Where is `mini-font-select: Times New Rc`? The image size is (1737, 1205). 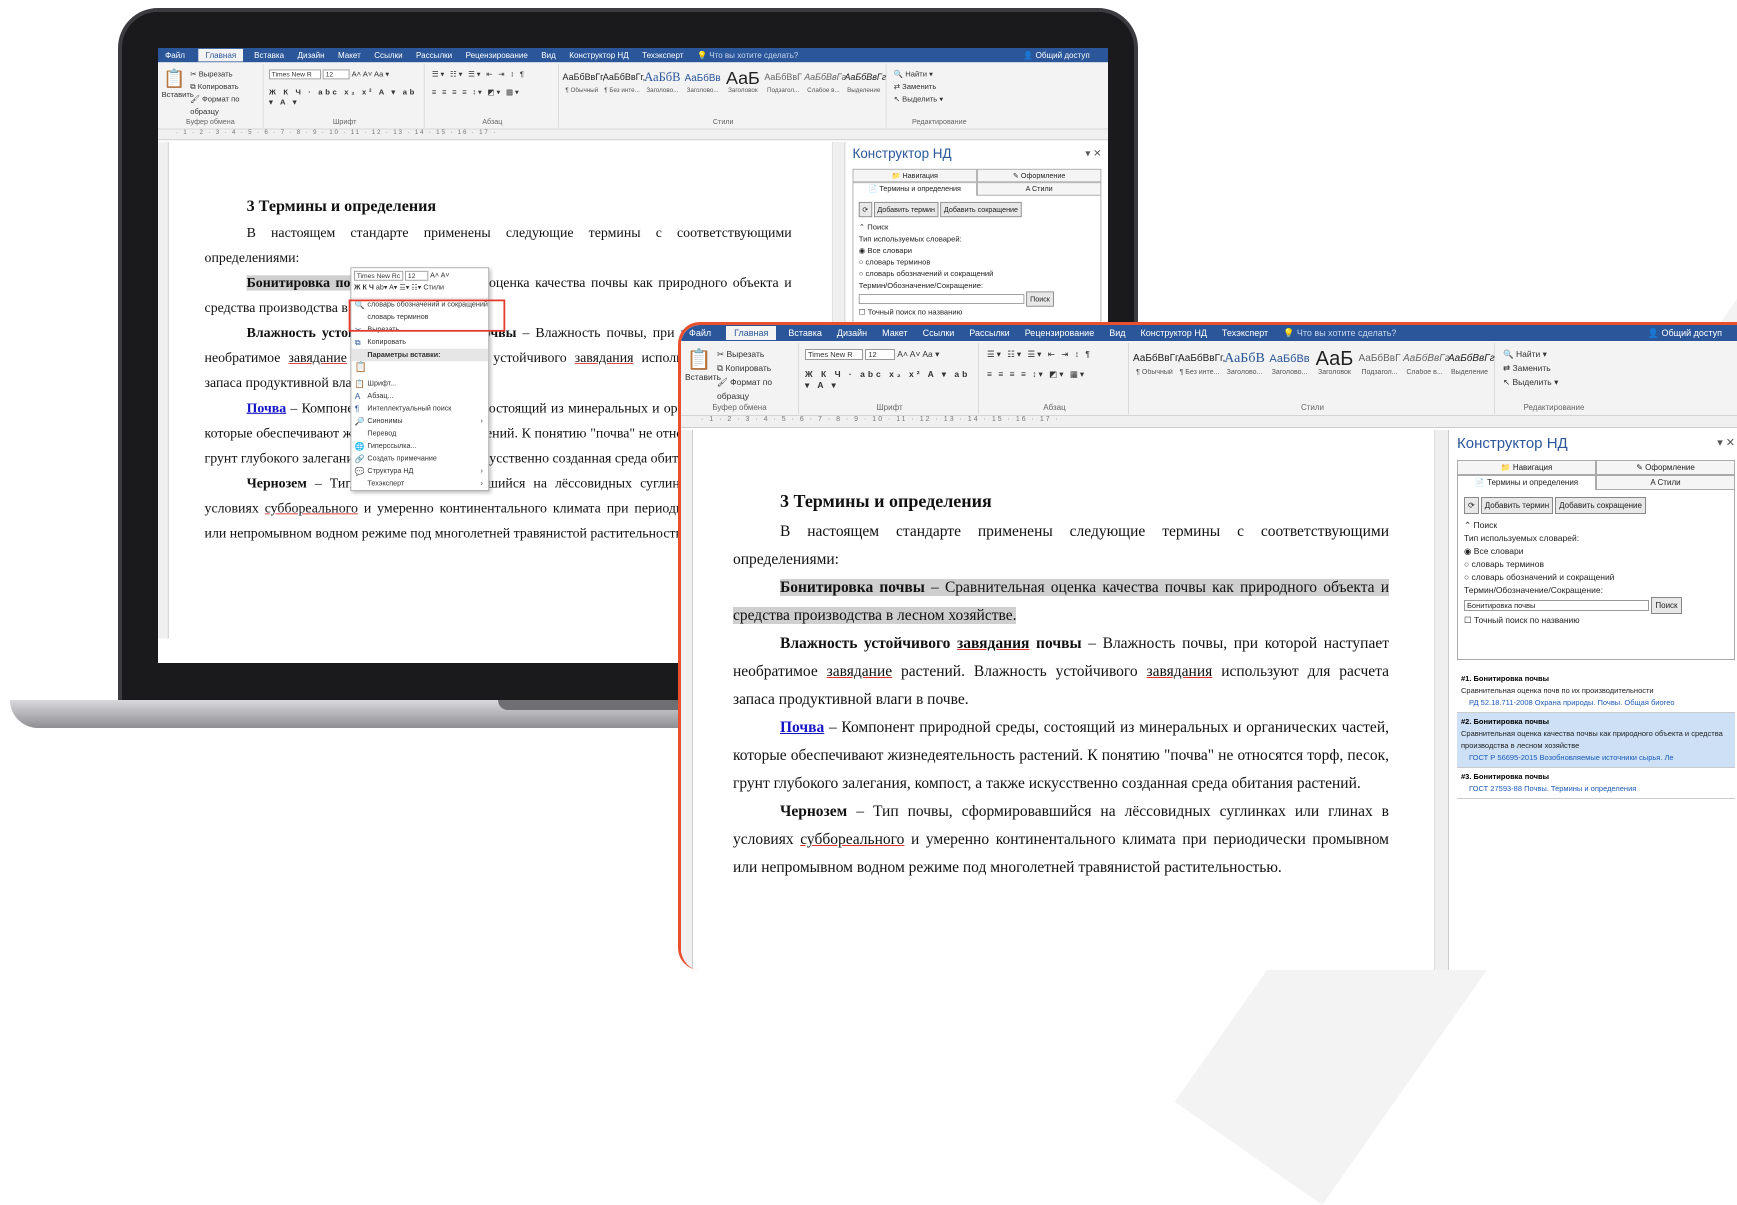 mini-font-select: Times New Rc is located at coordinates (379, 275).